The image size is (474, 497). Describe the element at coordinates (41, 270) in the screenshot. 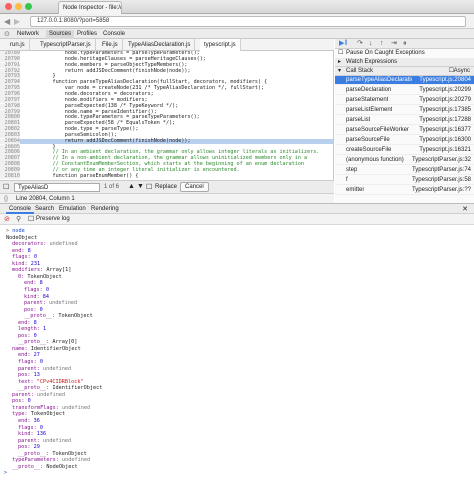

I see `console-object-line: modifiers: Array[1]` at that location.